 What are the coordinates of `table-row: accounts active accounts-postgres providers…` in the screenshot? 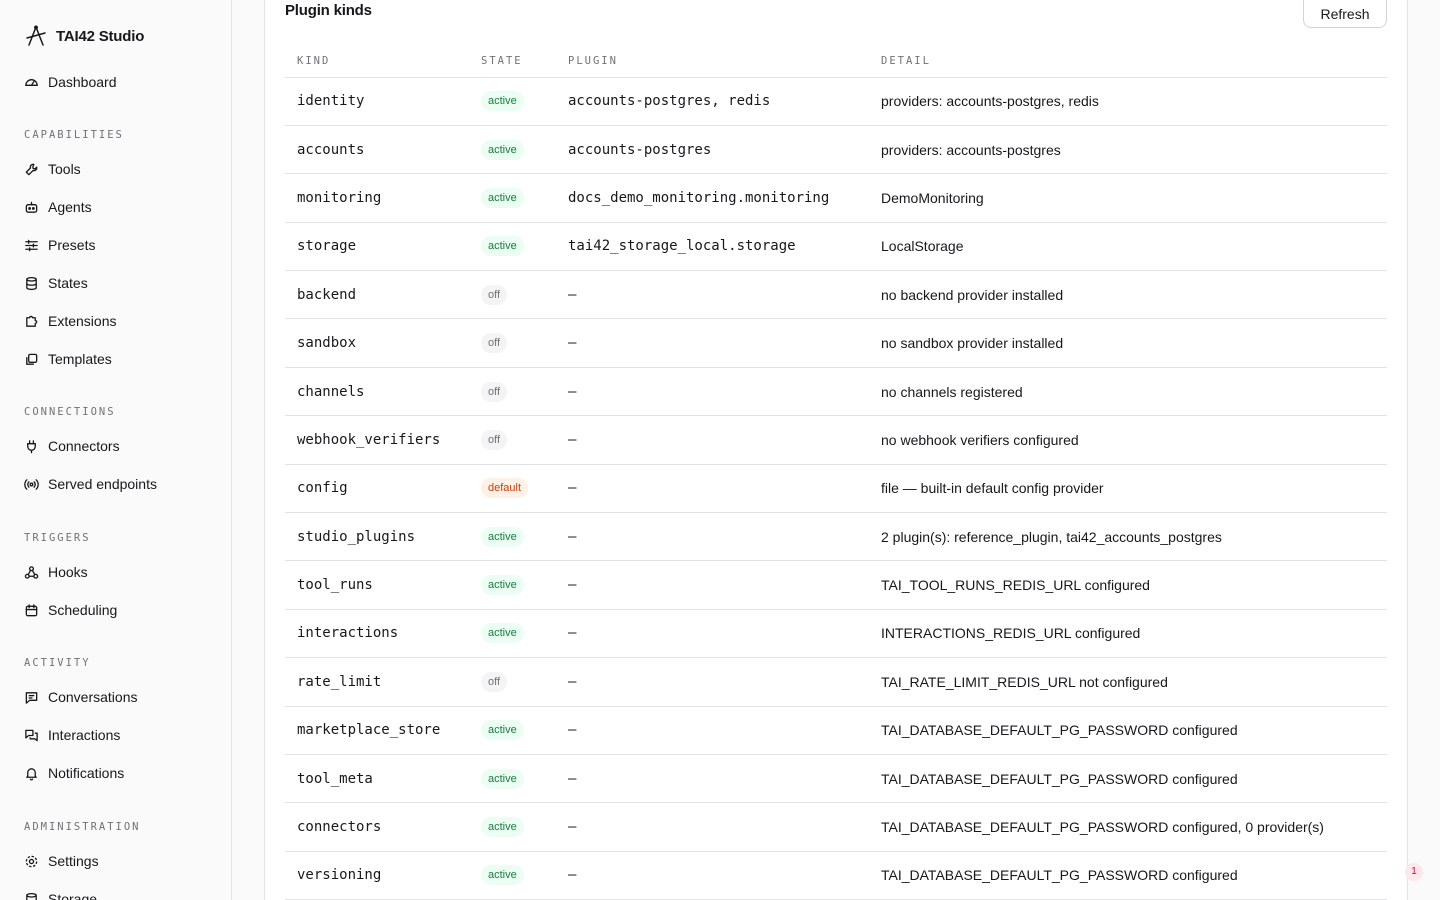 It's located at (836, 150).